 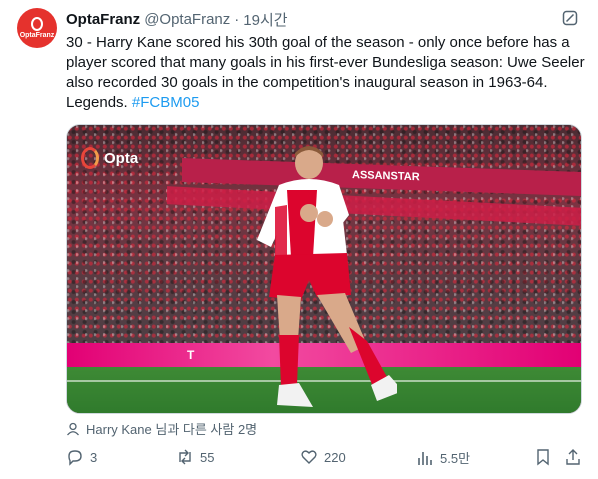 I want to click on hashtag-link: #FCBM05, so click(x=166, y=102).